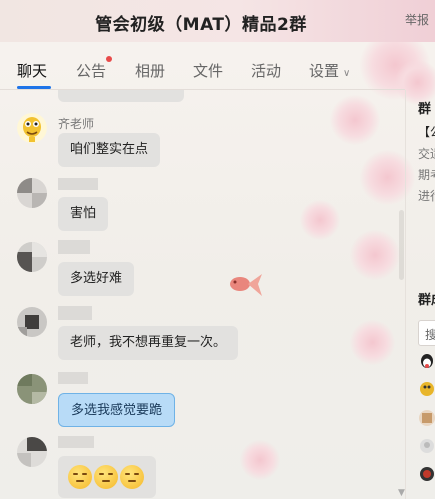 This screenshot has width=435, height=499. What do you see at coordinates (208, 70) in the screenshot?
I see `tab-files: 文件` at bounding box center [208, 70].